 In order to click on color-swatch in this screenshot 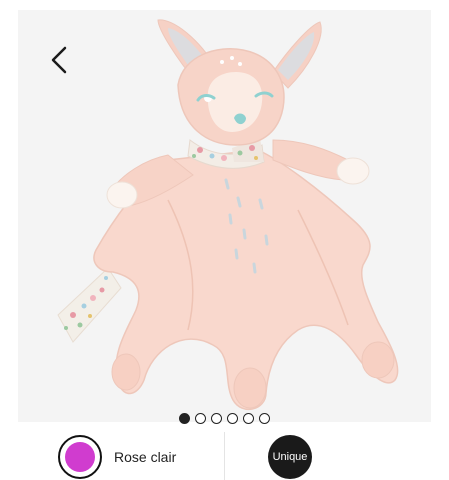, I will do `click(80, 457)`.